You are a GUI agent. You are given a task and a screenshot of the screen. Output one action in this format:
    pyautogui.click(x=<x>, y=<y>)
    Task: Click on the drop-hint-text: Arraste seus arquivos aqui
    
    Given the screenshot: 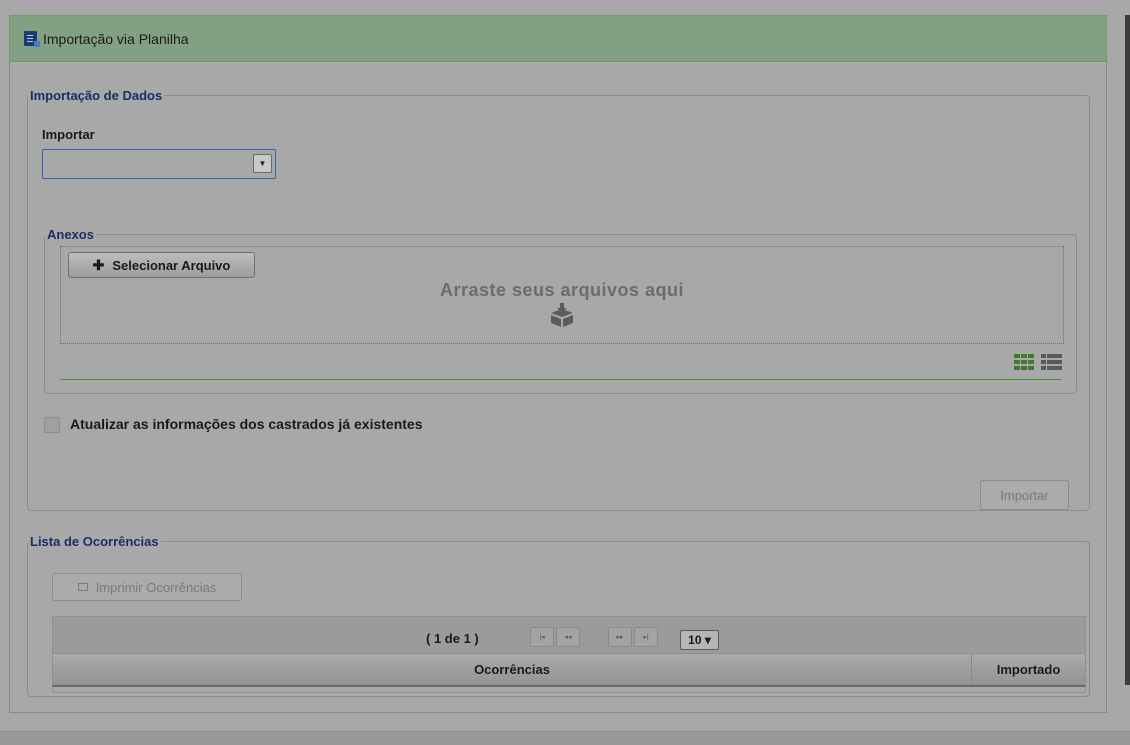 What is the action you would take?
    pyautogui.click(x=562, y=290)
    